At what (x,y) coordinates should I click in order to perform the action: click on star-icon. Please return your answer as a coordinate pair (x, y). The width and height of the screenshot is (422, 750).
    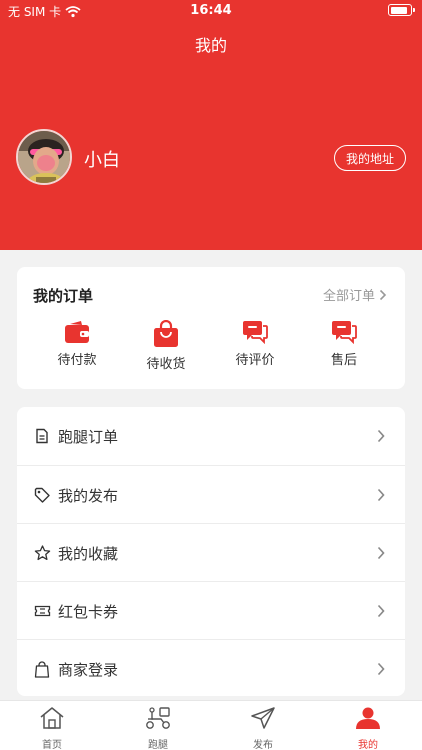
    Looking at the image, I should click on (42, 553).